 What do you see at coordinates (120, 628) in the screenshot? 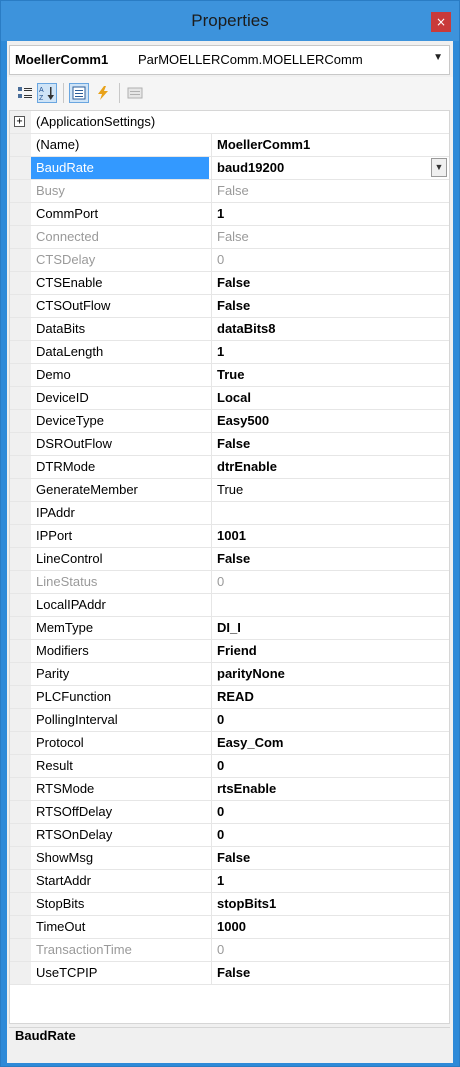
I see `property-name: MemType` at bounding box center [120, 628].